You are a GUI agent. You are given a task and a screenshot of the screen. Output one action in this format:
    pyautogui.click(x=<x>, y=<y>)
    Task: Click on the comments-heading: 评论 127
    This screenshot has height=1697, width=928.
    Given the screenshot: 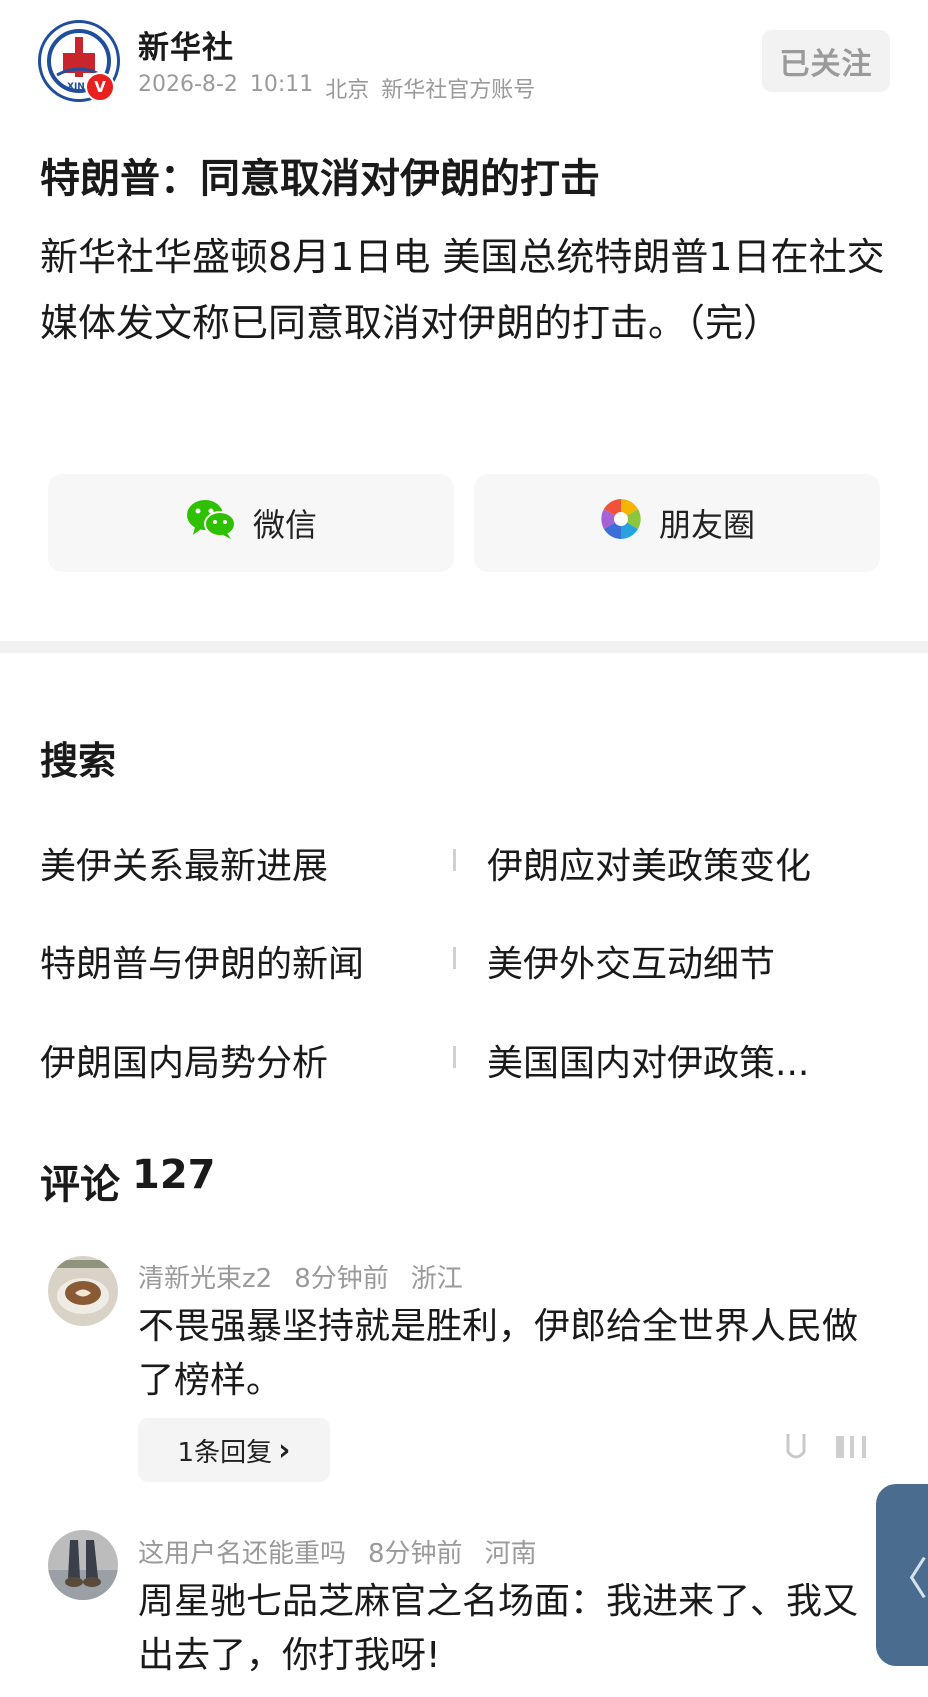 What is the action you would take?
    pyautogui.click(x=128, y=1181)
    